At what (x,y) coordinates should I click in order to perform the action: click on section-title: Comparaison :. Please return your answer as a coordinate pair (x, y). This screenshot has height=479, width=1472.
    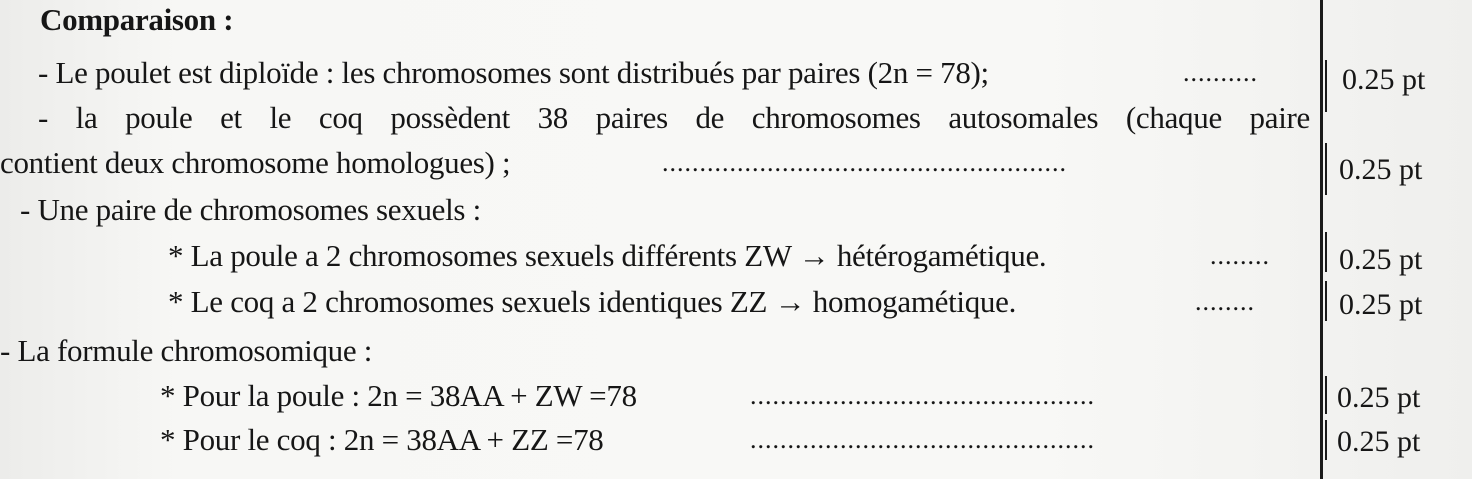
    Looking at the image, I should click on (137, 19).